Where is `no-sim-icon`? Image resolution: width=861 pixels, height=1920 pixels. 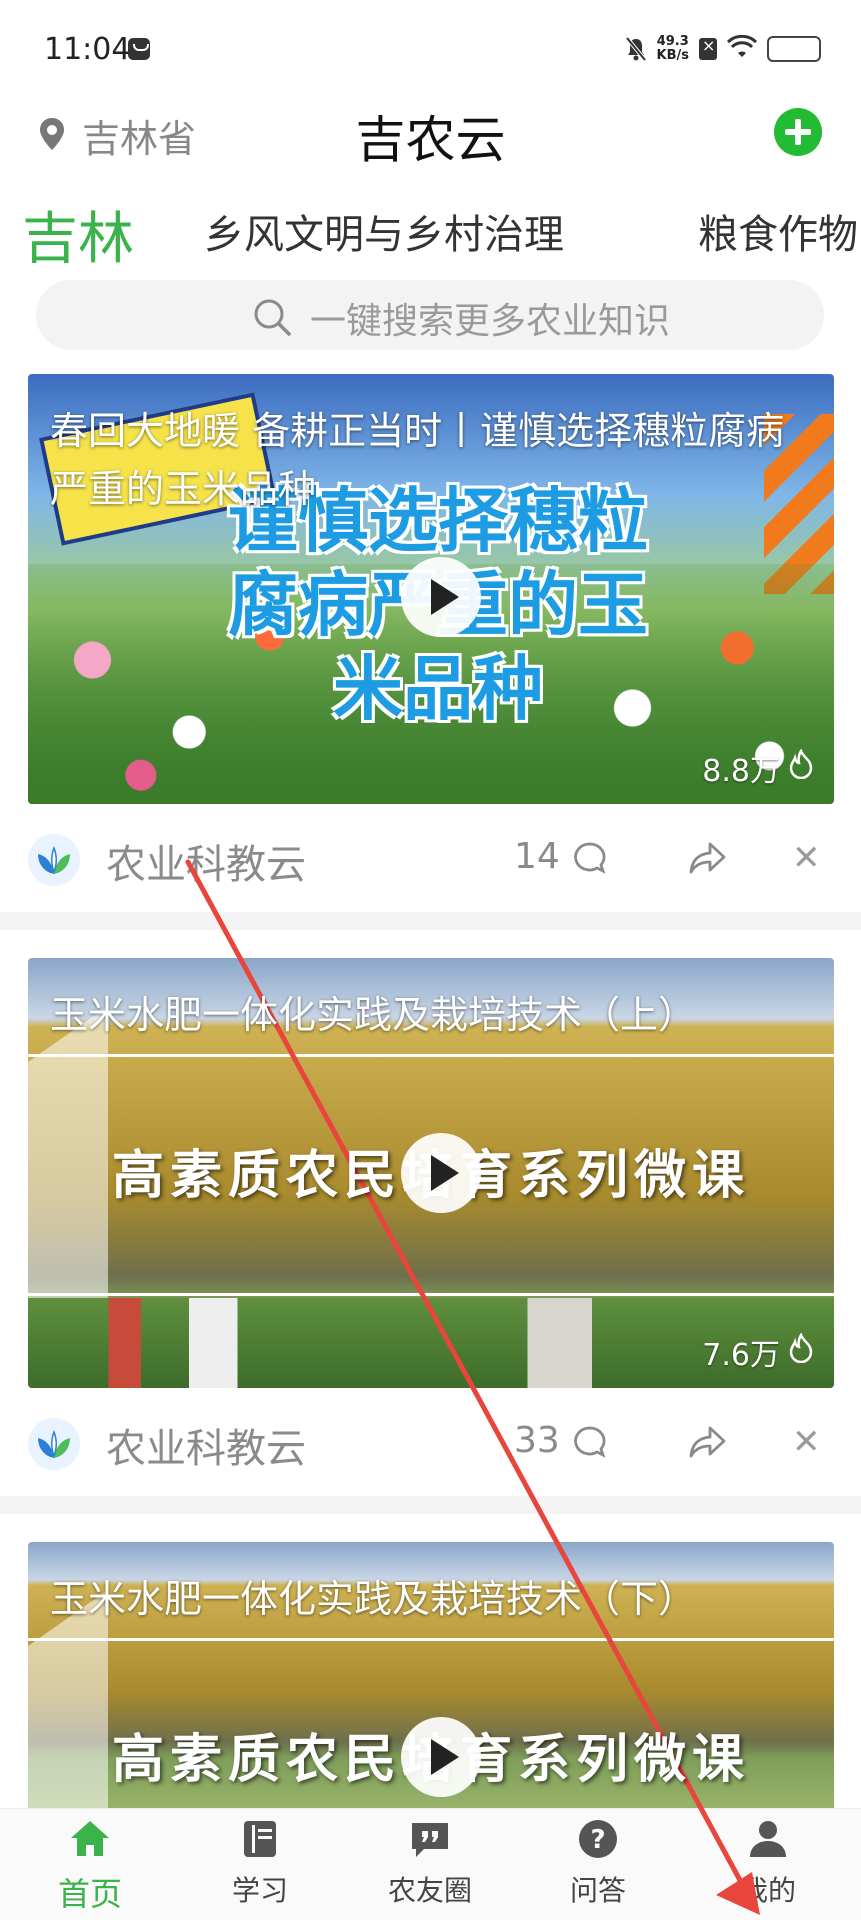
no-sim-icon is located at coordinates (708, 48).